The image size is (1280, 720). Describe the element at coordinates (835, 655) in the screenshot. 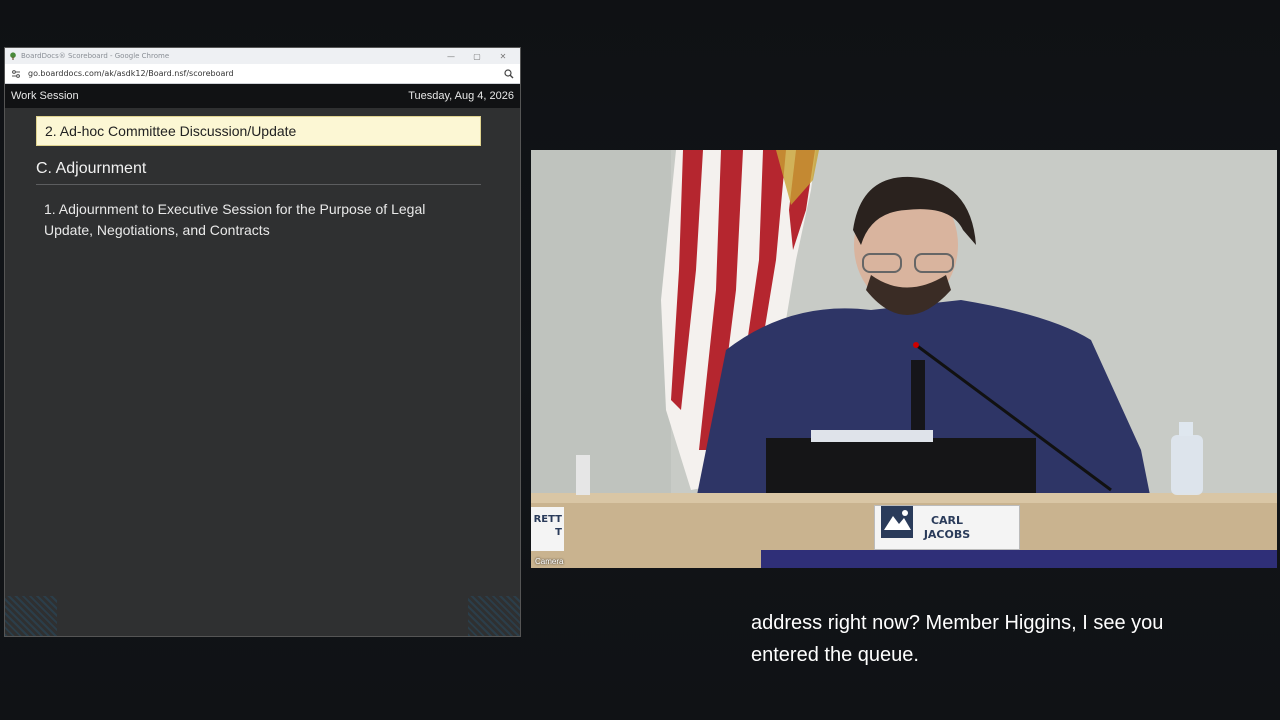

I see `caption-line-2: entered the queue.` at that location.